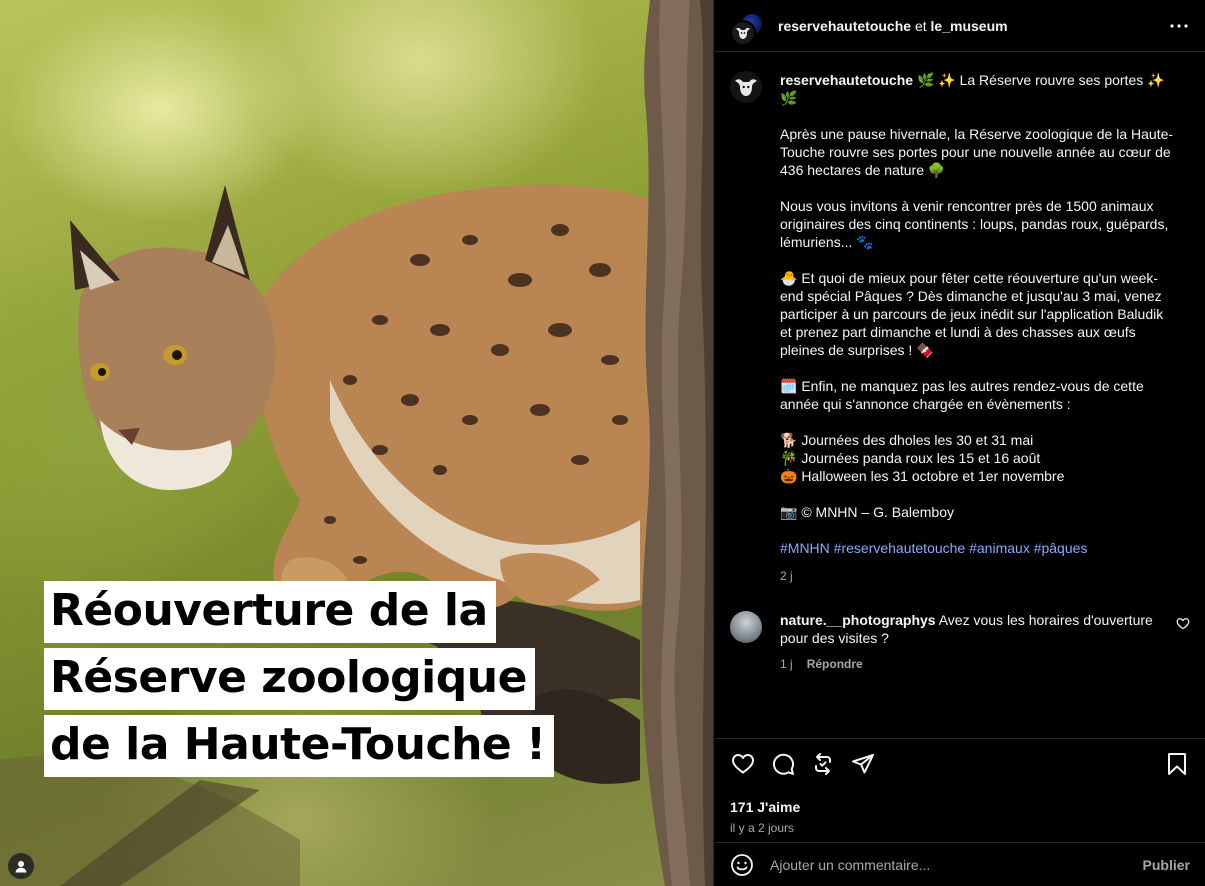 Image resolution: width=1205 pixels, height=886 pixels. Describe the element at coordinates (960, 764) in the screenshot. I see `action-bar` at that location.